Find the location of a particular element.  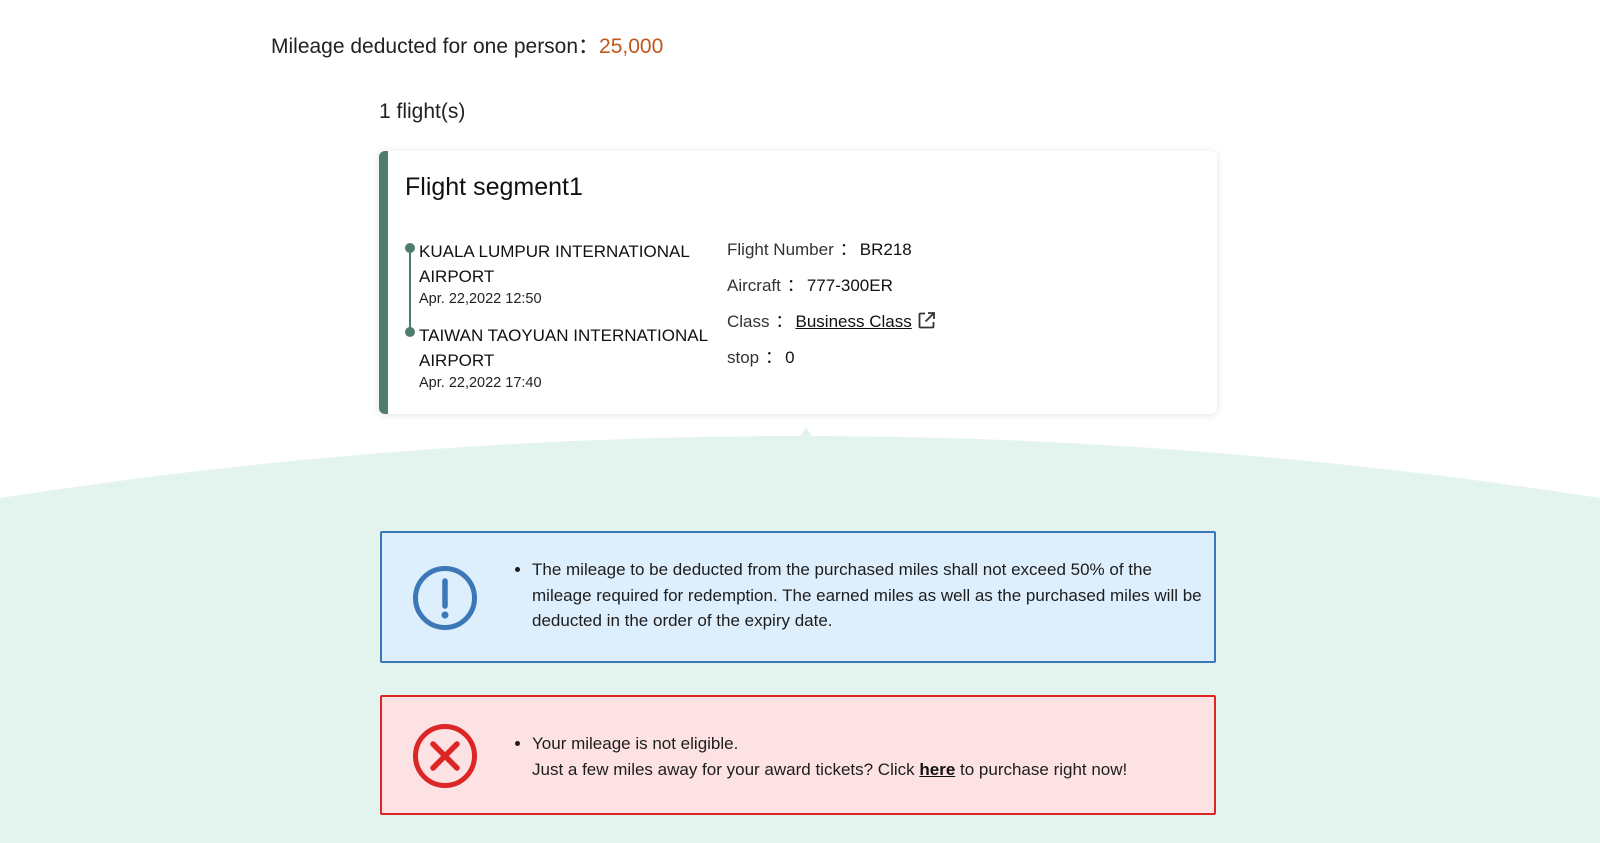

departure-airport: KUALA LUMPUR INTERNATIONAL AIRPORT is located at coordinates (554, 264).